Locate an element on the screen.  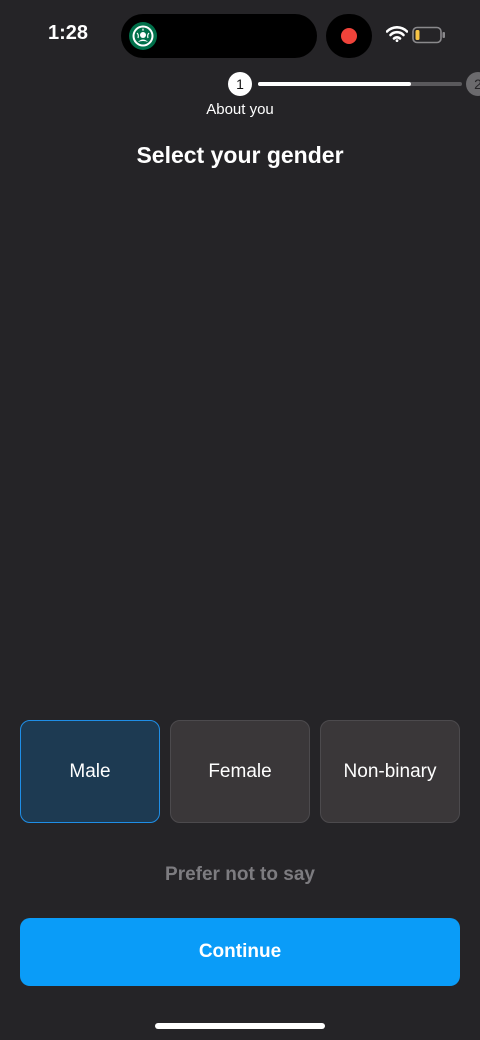
step-indicator-1: 1 is located at coordinates (240, 84).